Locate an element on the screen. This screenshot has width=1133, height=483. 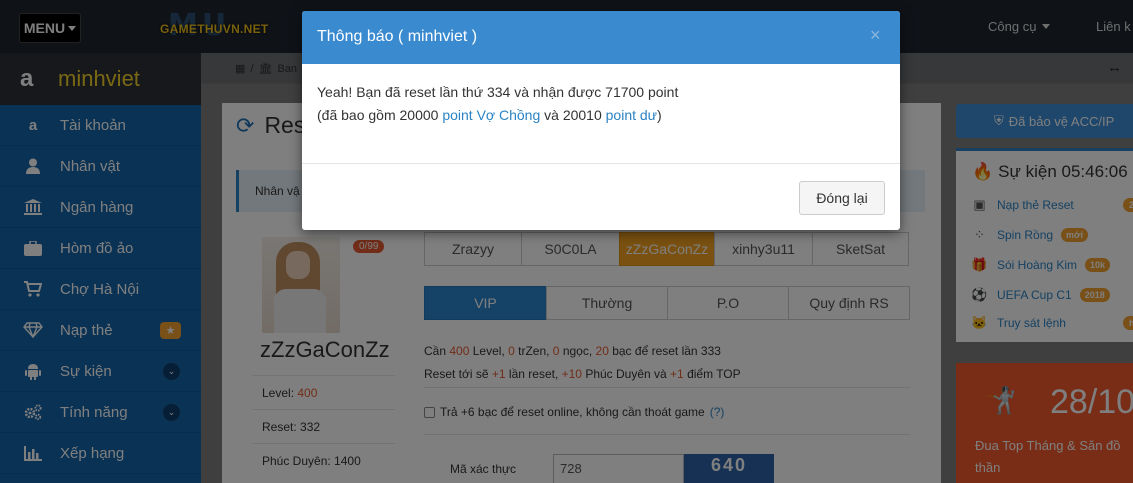
close-button: Đóng lại is located at coordinates (842, 198).